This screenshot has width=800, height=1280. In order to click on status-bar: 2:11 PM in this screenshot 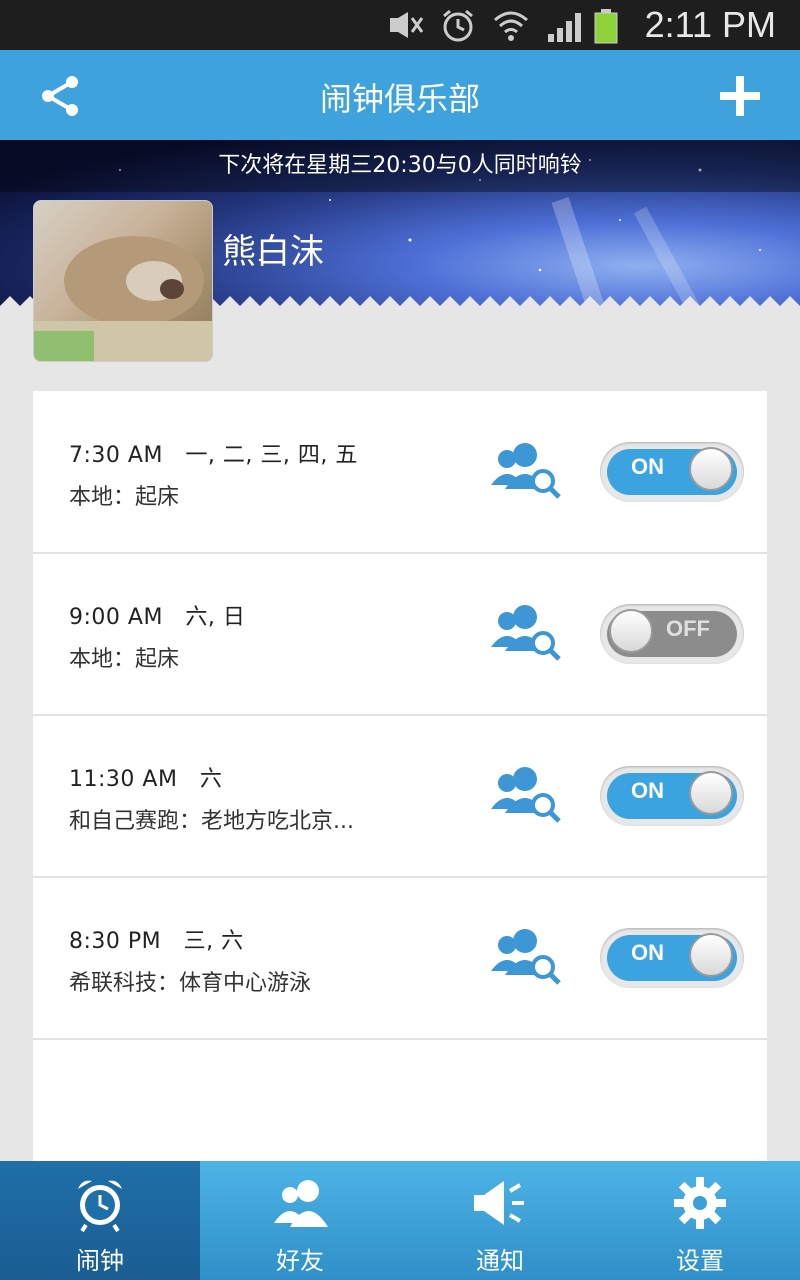, I will do `click(400, 25)`.